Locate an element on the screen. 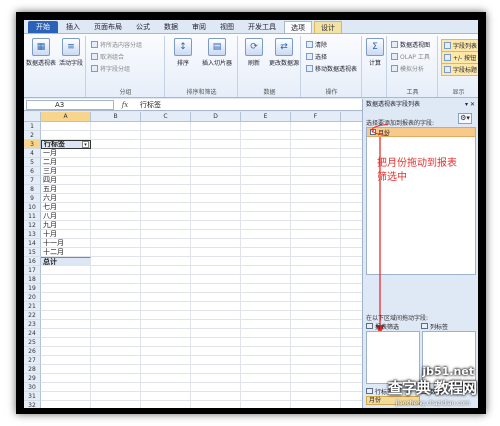 Image resolution: width=500 pixels, height=426 pixels. row-header: 31 is located at coordinates (32, 396).